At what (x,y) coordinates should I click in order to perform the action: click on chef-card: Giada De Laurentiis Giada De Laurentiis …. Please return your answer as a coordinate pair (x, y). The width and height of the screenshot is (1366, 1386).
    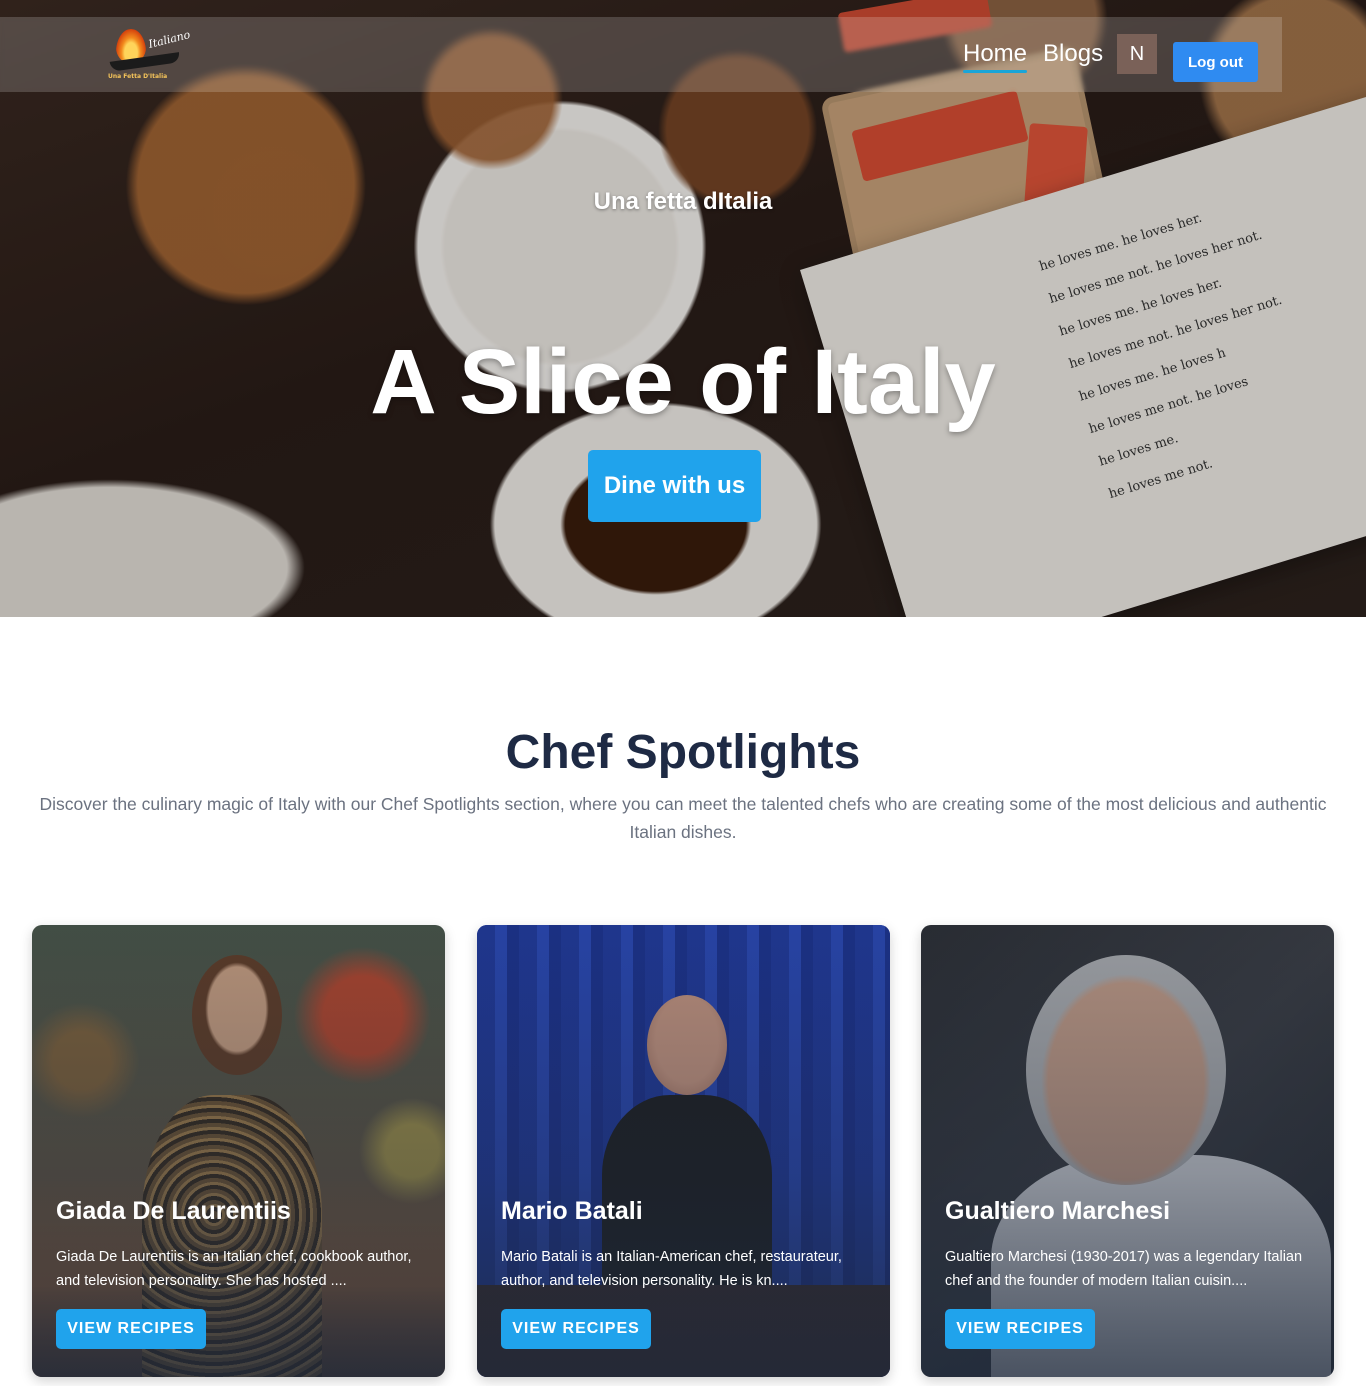
    Looking at the image, I should click on (238, 1151).